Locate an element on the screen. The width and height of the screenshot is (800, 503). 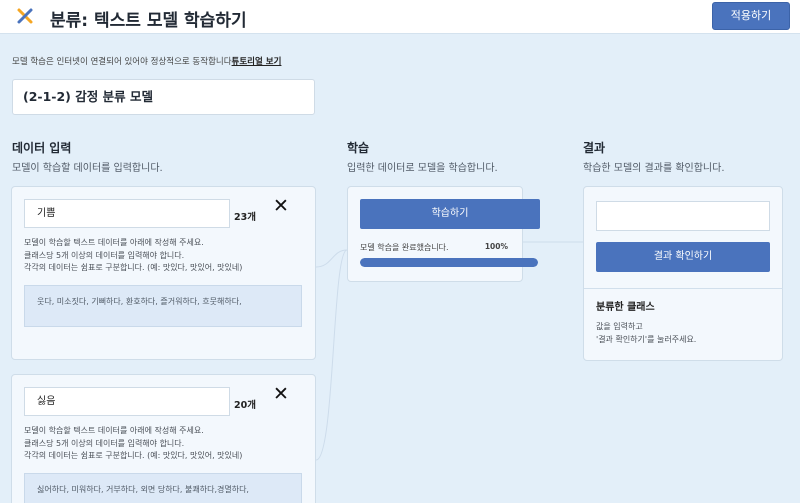
input-section-subtitle: 모델이 학습할 데이터를 입력합니다. is located at coordinates (87, 168).